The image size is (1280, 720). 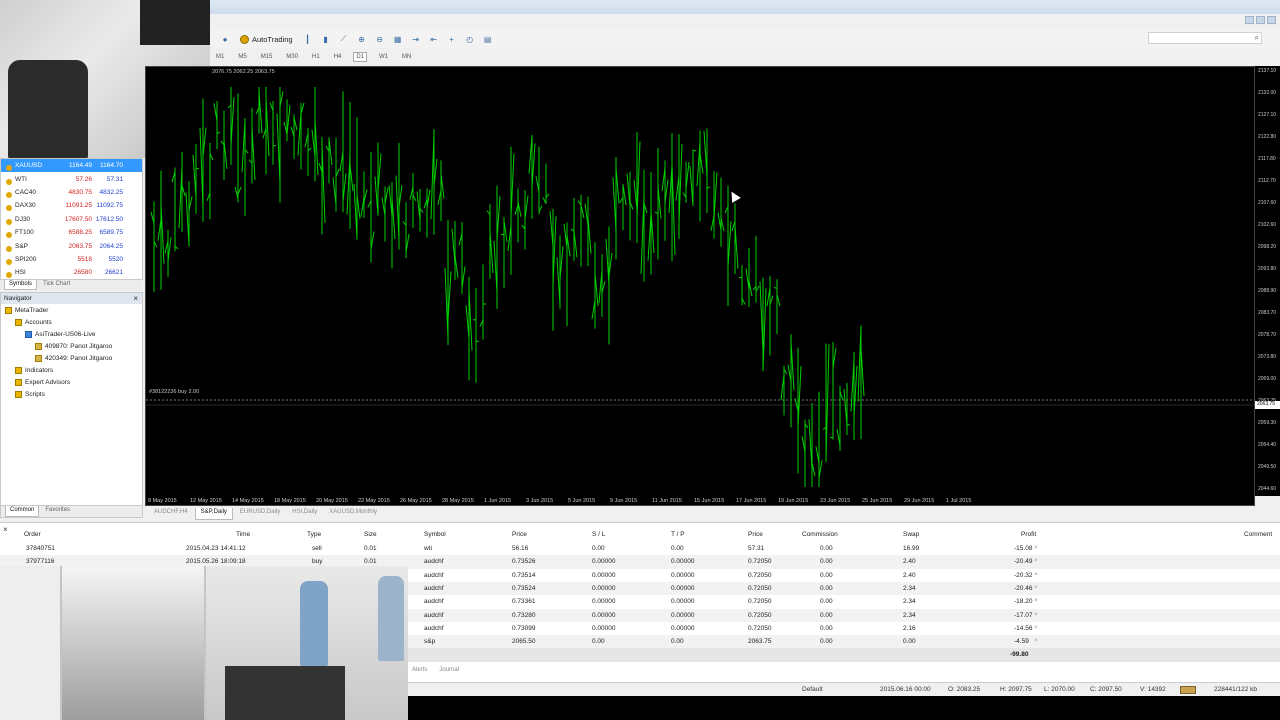 I want to click on tab-common: Common, so click(x=22, y=511).